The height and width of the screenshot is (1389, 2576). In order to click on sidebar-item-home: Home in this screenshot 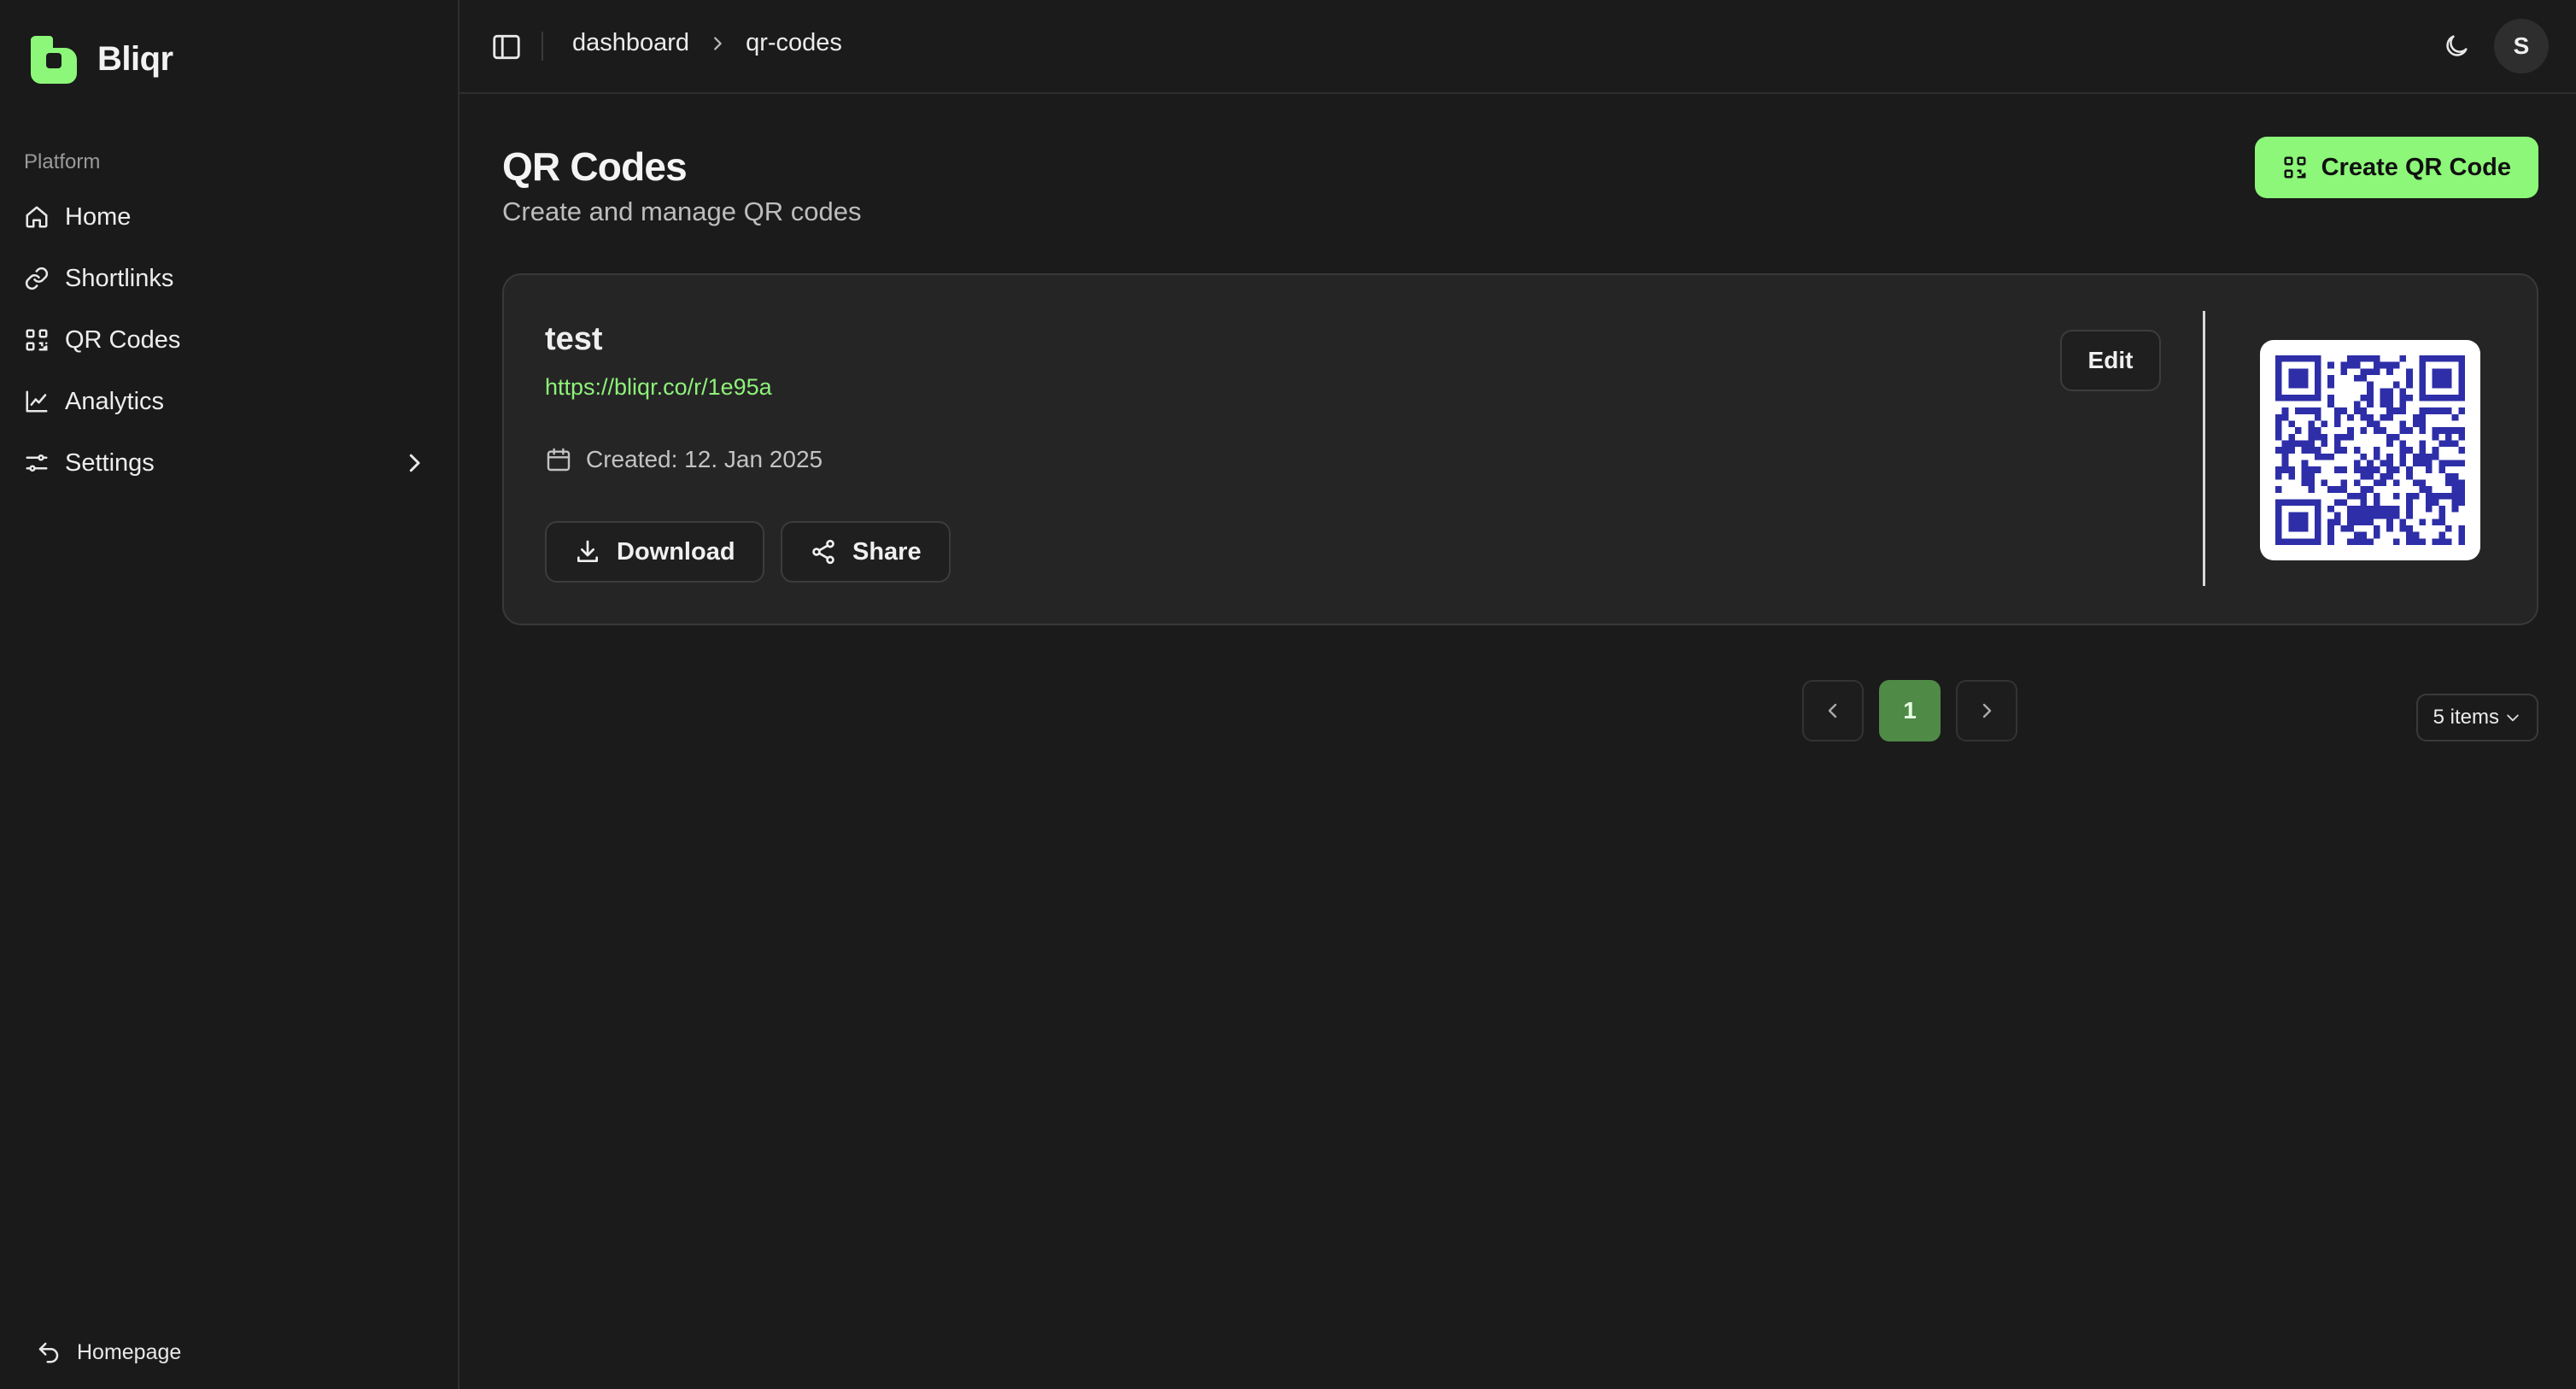, I will do `click(229, 217)`.